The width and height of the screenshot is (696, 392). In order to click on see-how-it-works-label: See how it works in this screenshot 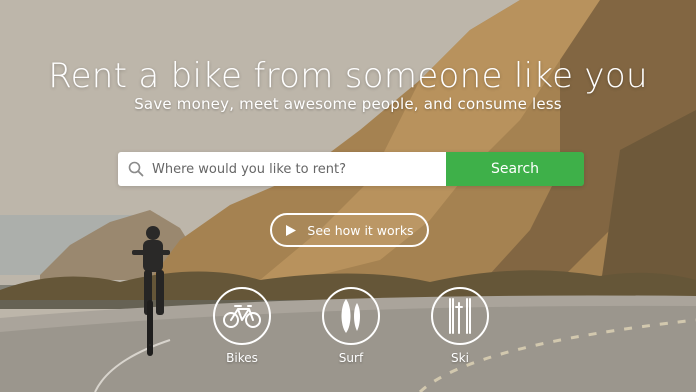, I will do `click(360, 230)`.